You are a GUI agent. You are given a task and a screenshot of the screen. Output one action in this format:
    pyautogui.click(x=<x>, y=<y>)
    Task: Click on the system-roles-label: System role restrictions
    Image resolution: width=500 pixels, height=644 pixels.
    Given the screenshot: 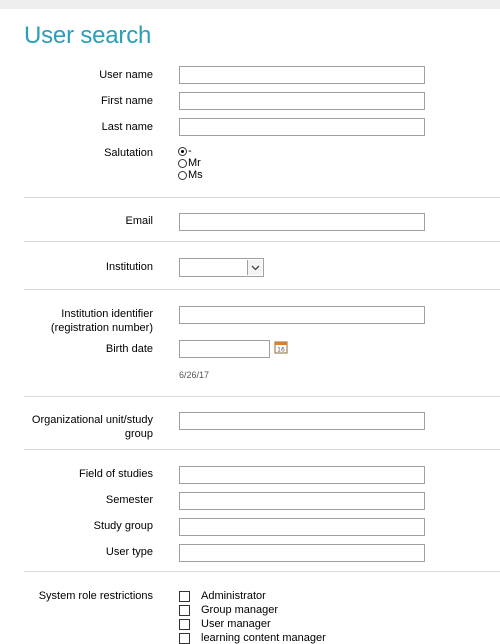 What is the action you would take?
    pyautogui.click(x=95, y=596)
    